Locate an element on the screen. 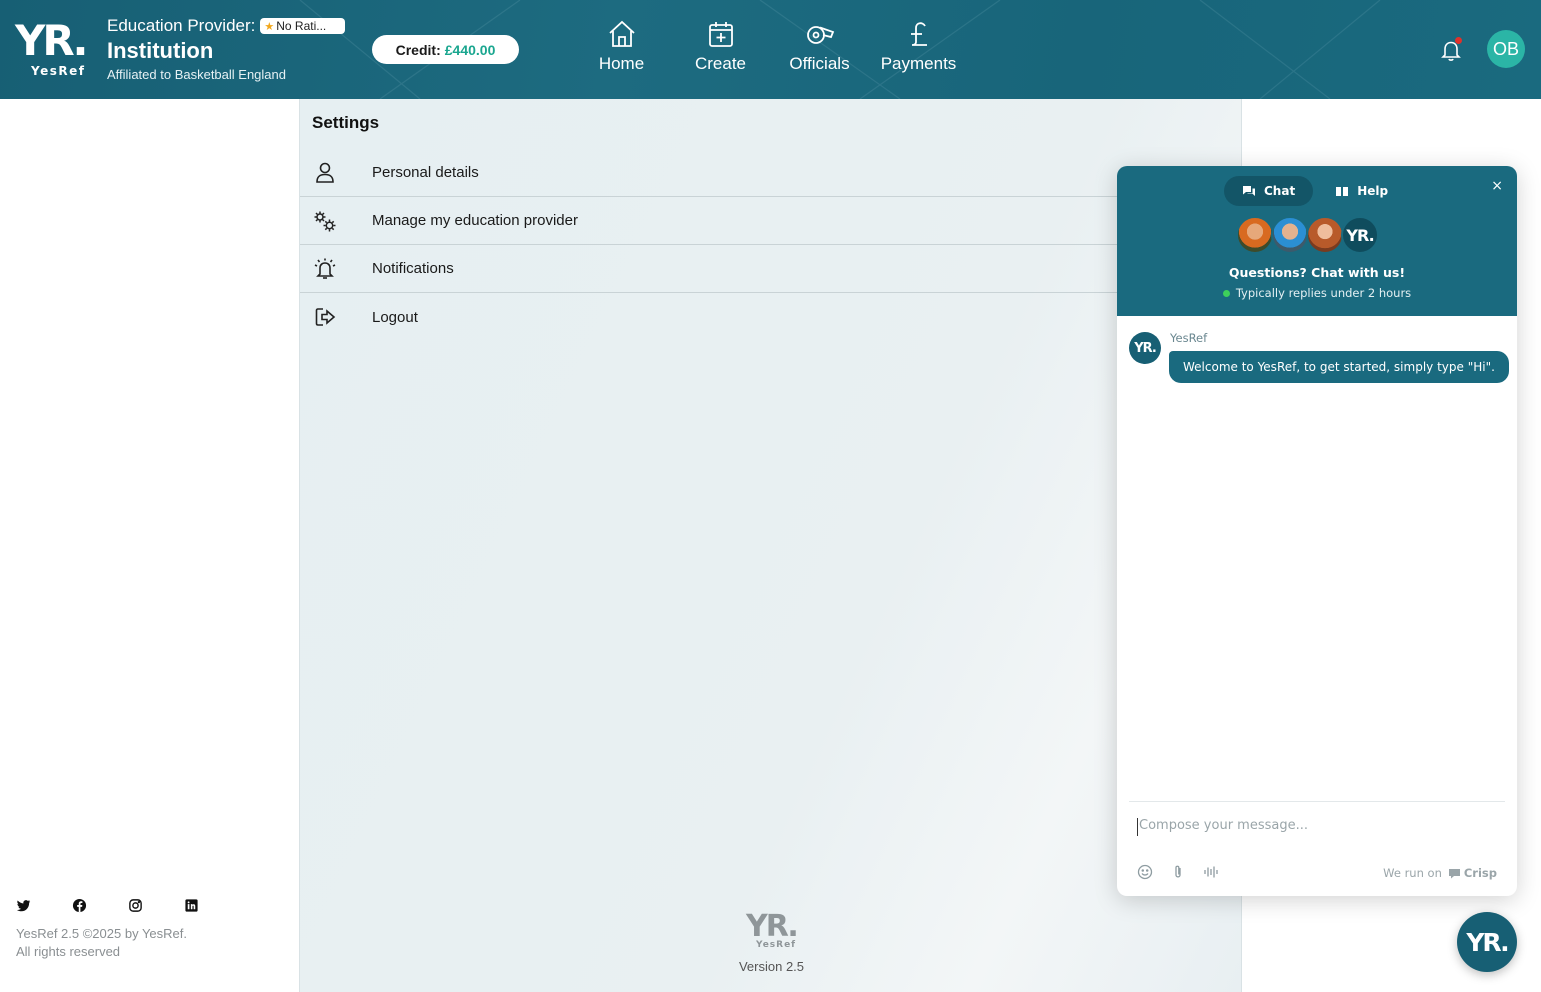  tab-chat: Chat is located at coordinates (1269, 191).